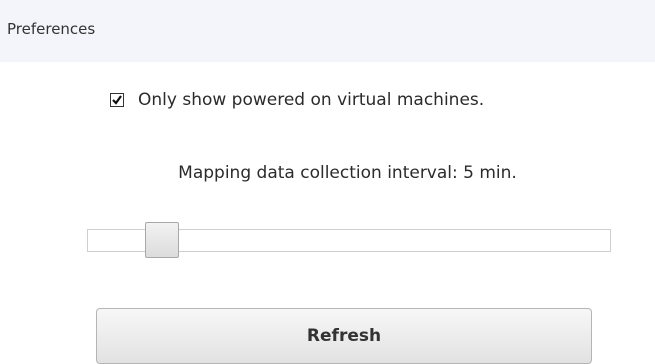 Image resolution: width=655 pixels, height=364 pixels. Describe the element at coordinates (311, 100) in the screenshot. I see `powered-on-checkbox-label: Only show powered on virtual machines.` at that location.